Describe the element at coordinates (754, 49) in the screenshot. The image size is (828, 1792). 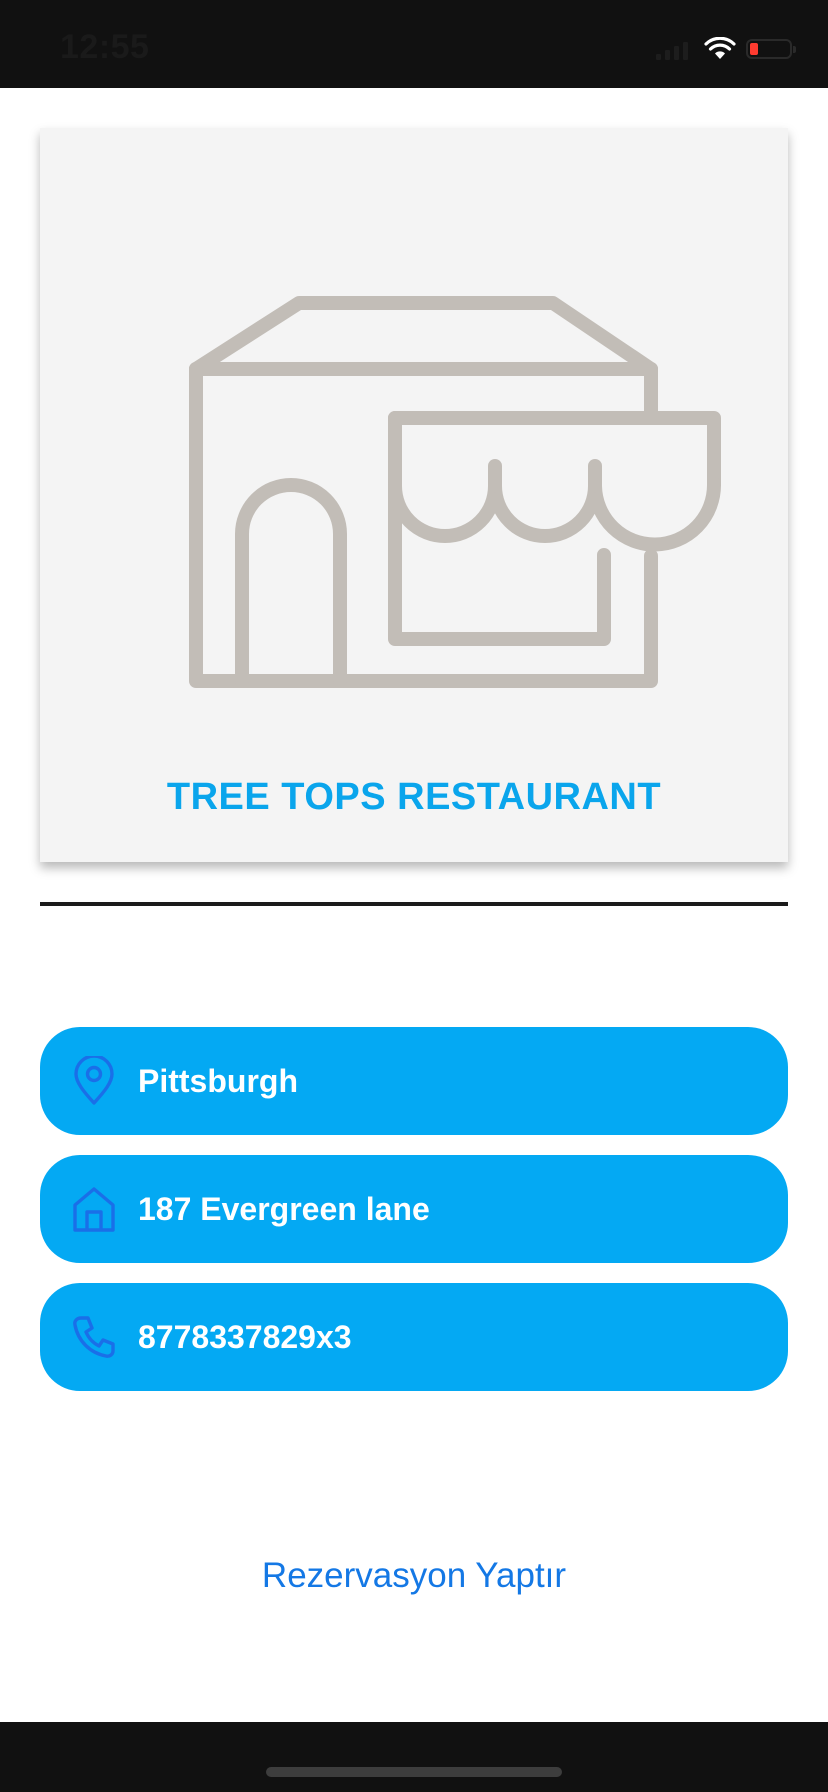
I see `battery-level` at that location.